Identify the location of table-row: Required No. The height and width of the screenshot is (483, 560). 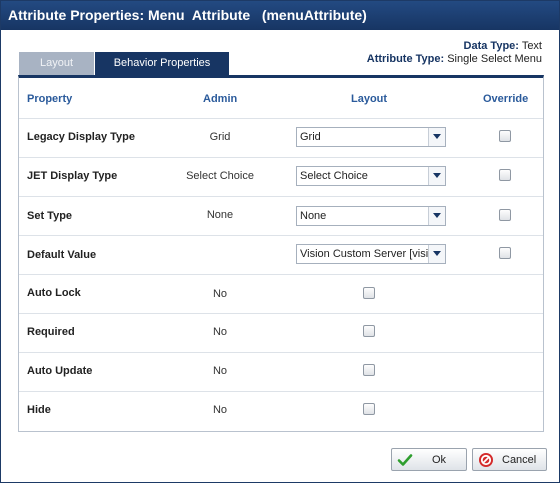
(281, 333).